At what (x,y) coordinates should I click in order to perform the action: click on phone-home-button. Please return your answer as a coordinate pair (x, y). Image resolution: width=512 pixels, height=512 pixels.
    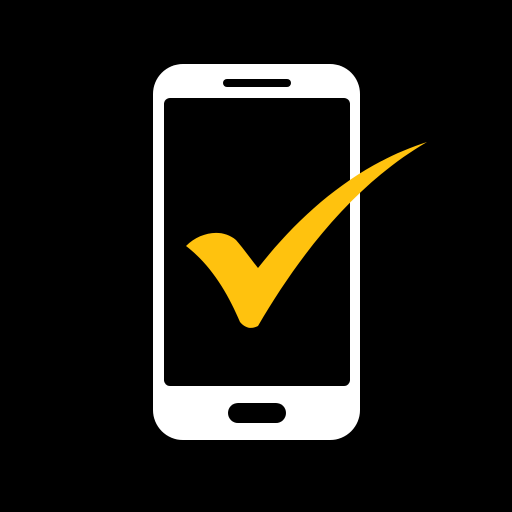
    Looking at the image, I should click on (257, 413).